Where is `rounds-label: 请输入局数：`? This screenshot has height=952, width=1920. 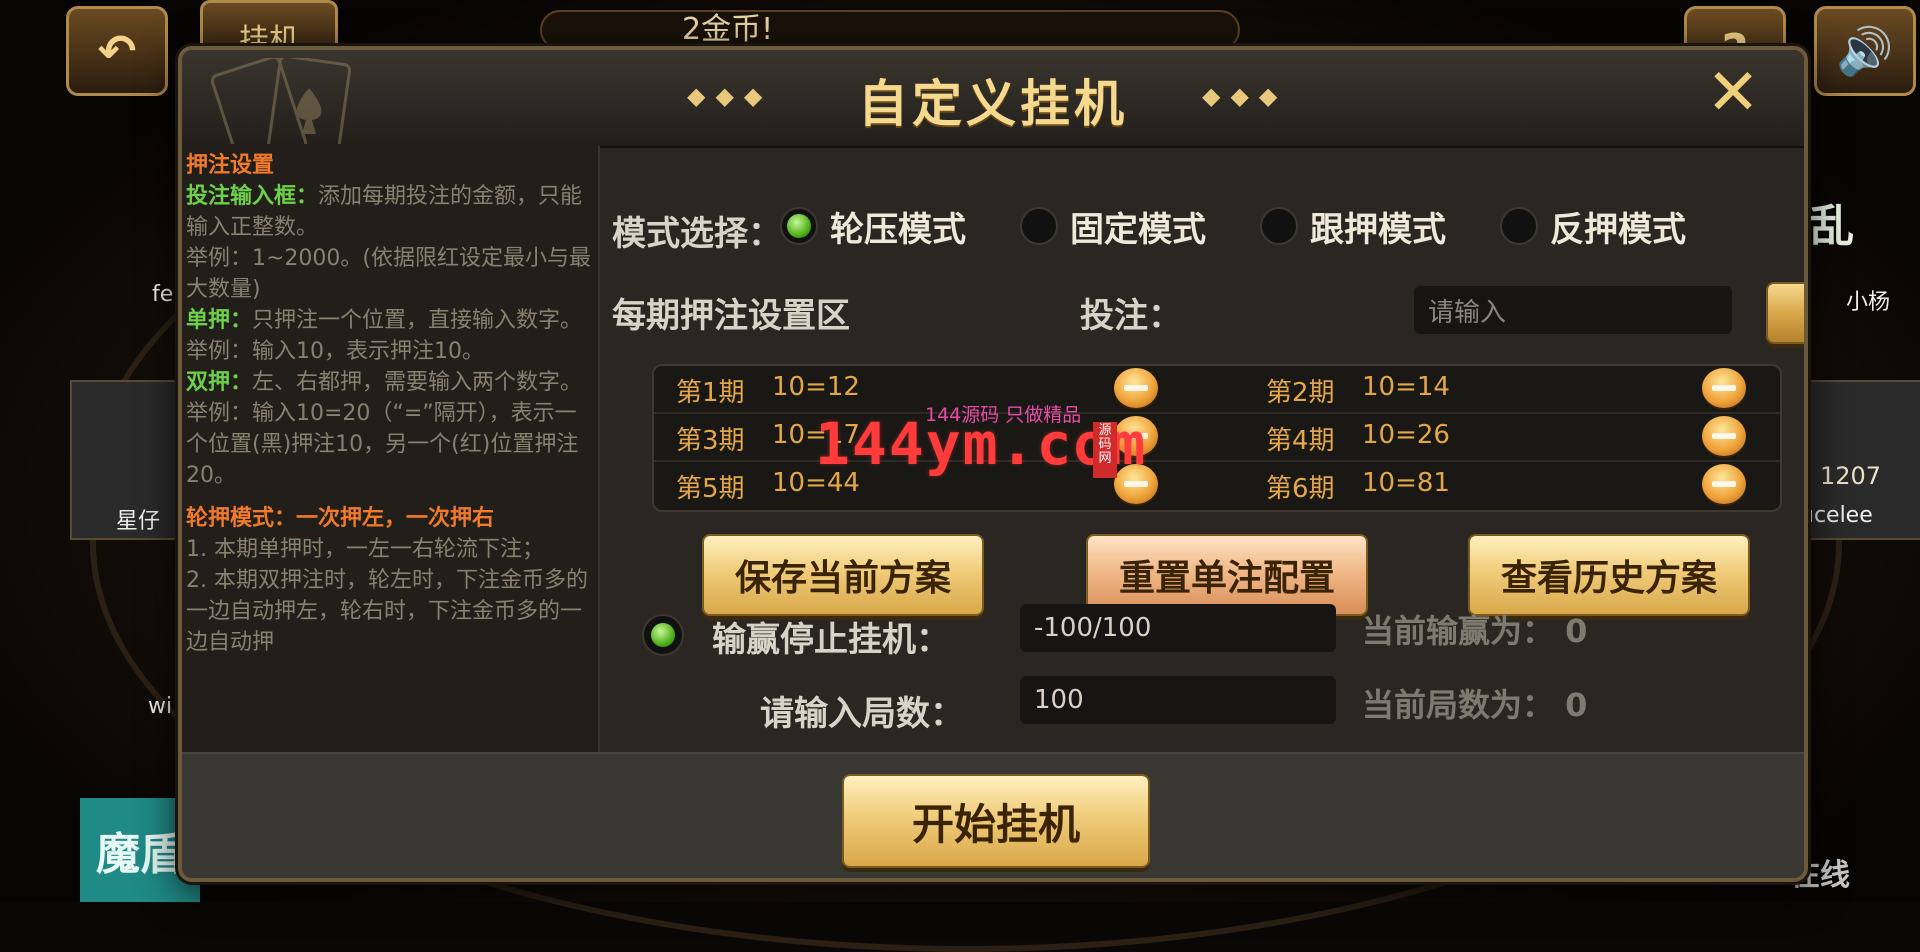
rounds-label: 请输入局数： is located at coordinates (862, 714).